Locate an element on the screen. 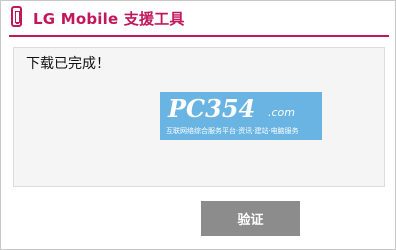  watermark-domain: .com is located at coordinates (281, 112).